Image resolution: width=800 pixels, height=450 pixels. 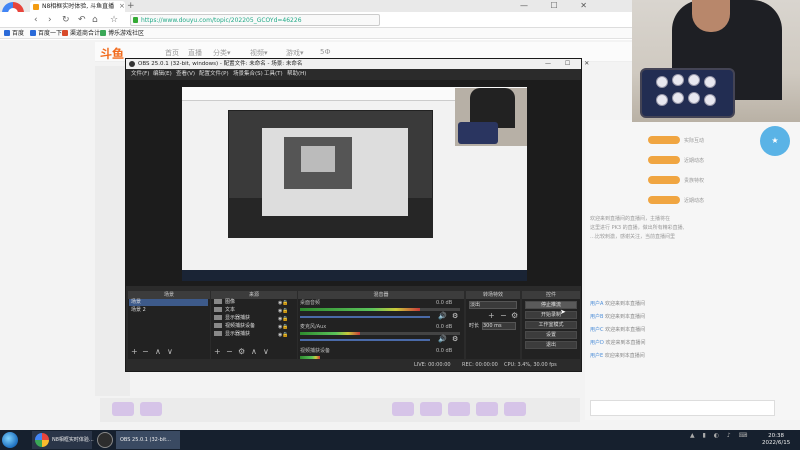 What do you see at coordinates (105, 440) in the screenshot?
I see `obs-app-icon` at bounding box center [105, 440].